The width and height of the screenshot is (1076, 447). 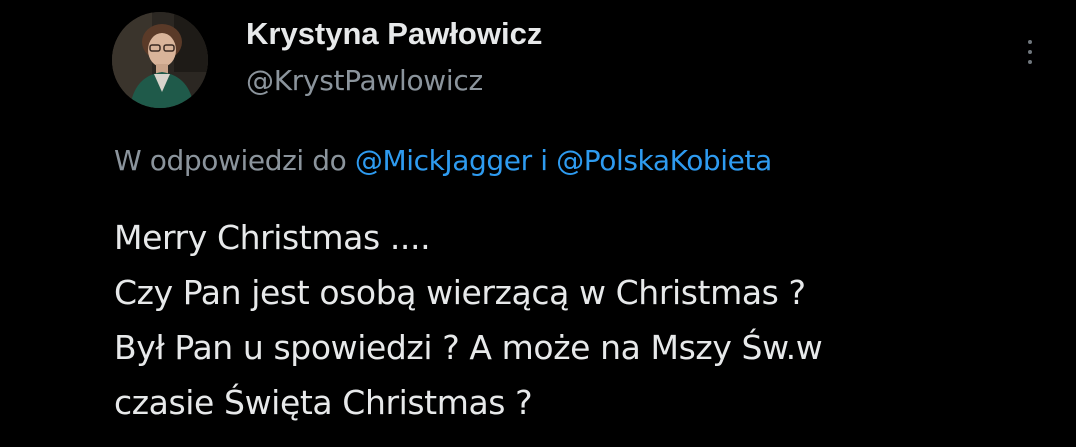 I want to click on more-options-button, so click(x=1030, y=52).